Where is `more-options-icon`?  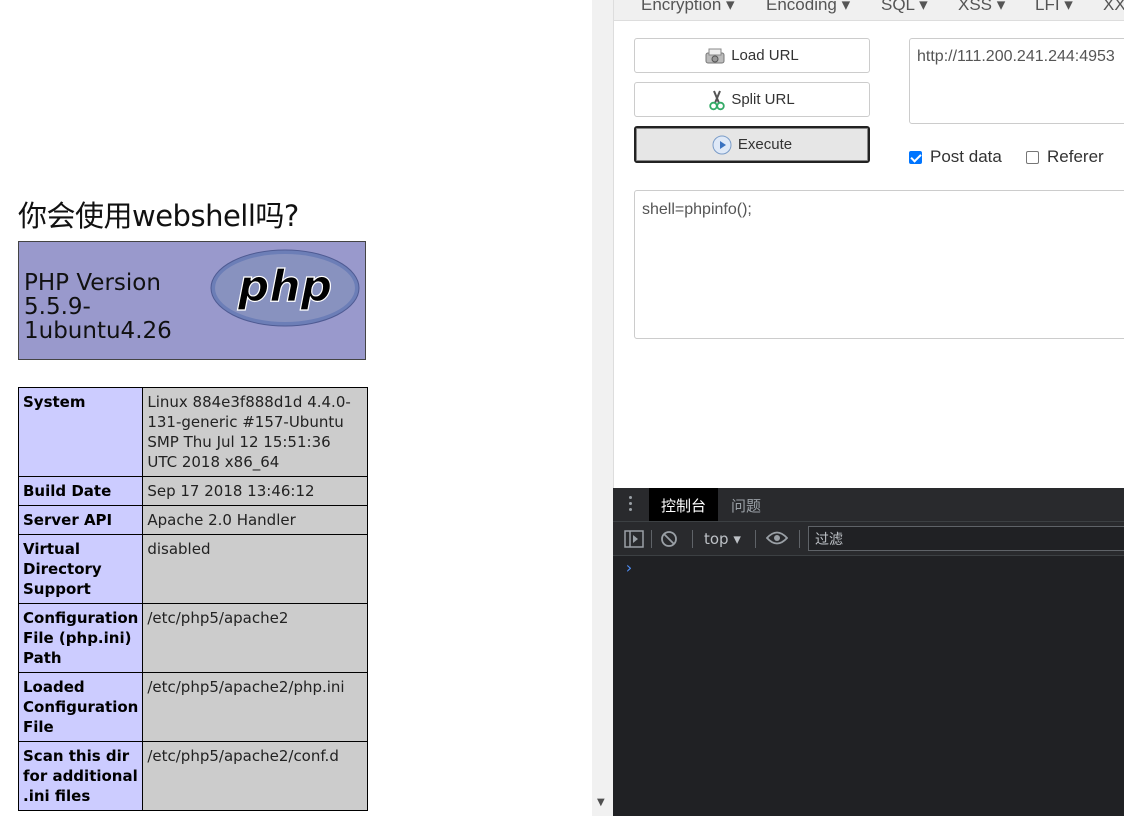
more-options-icon is located at coordinates (631, 505).